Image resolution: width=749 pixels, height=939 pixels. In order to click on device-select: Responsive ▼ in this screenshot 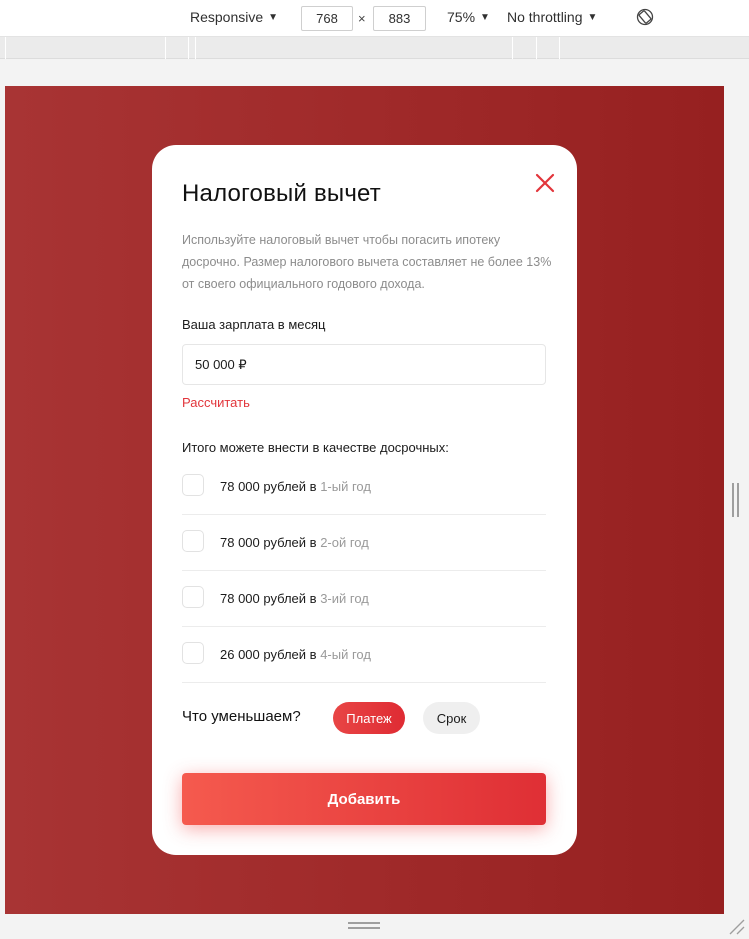, I will do `click(234, 17)`.